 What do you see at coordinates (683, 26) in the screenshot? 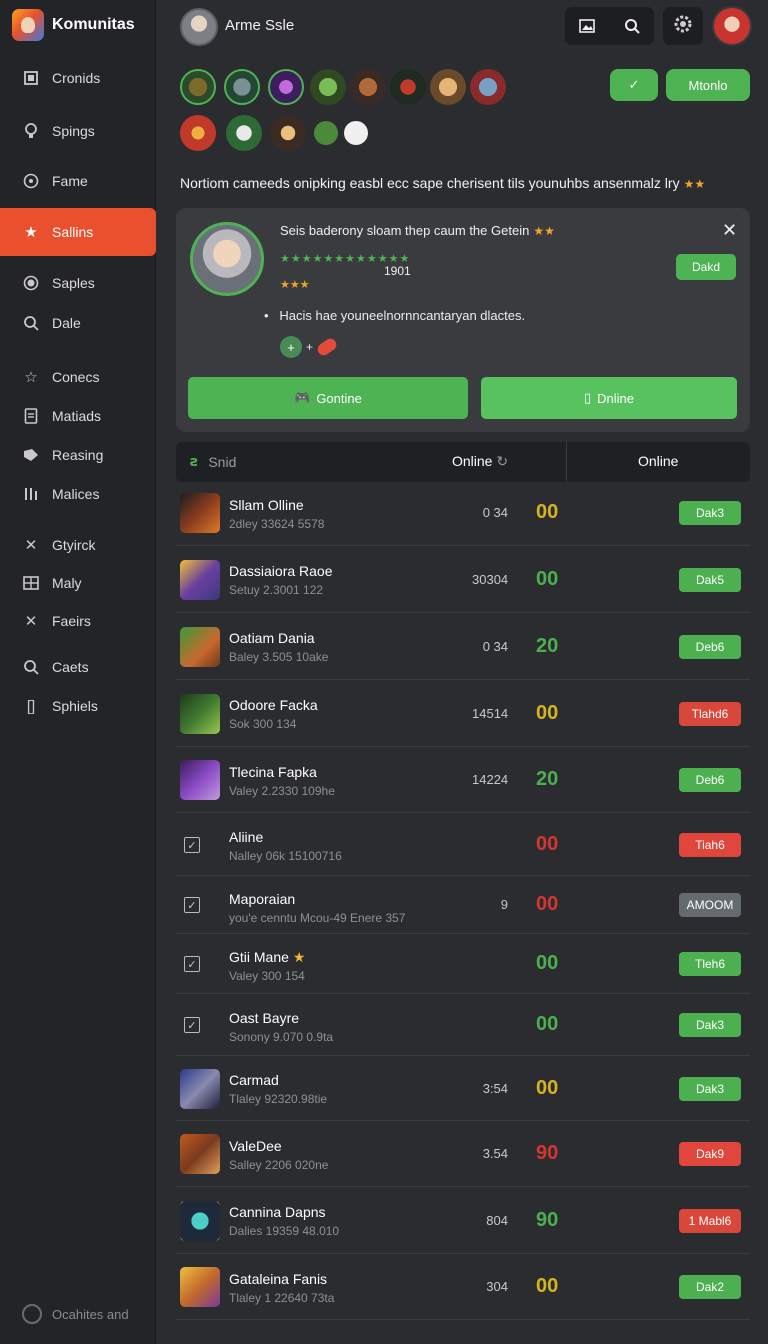
I see `settings-button` at bounding box center [683, 26].